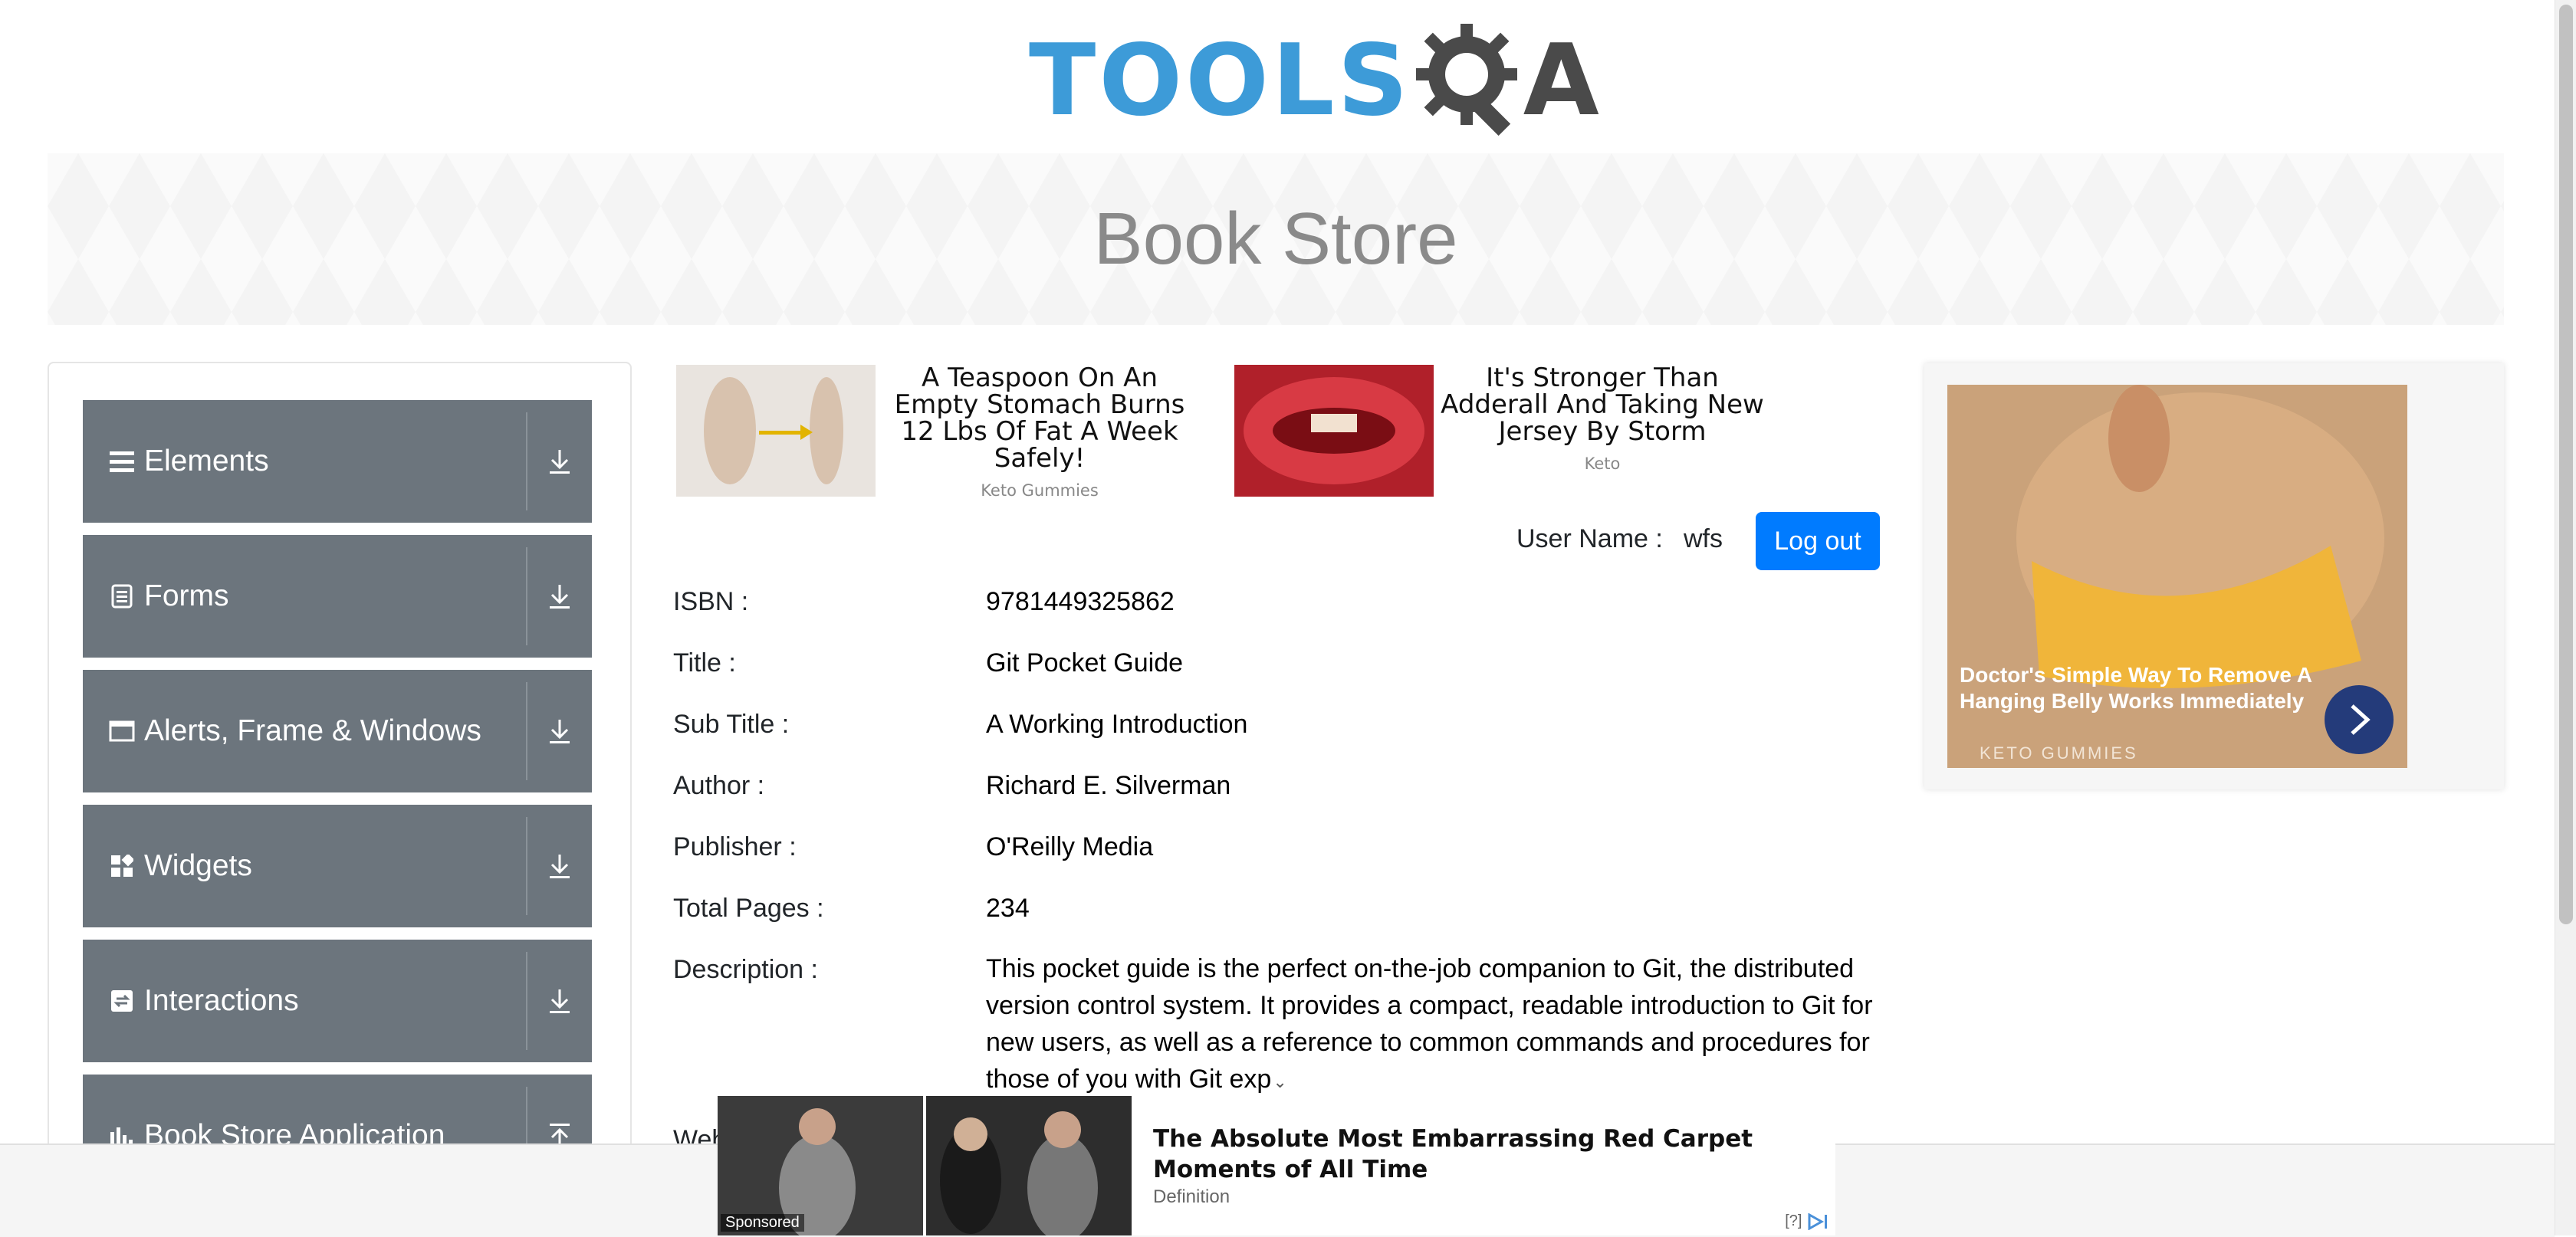 This screenshot has width=2576, height=1237. I want to click on window-icon, so click(122, 731).